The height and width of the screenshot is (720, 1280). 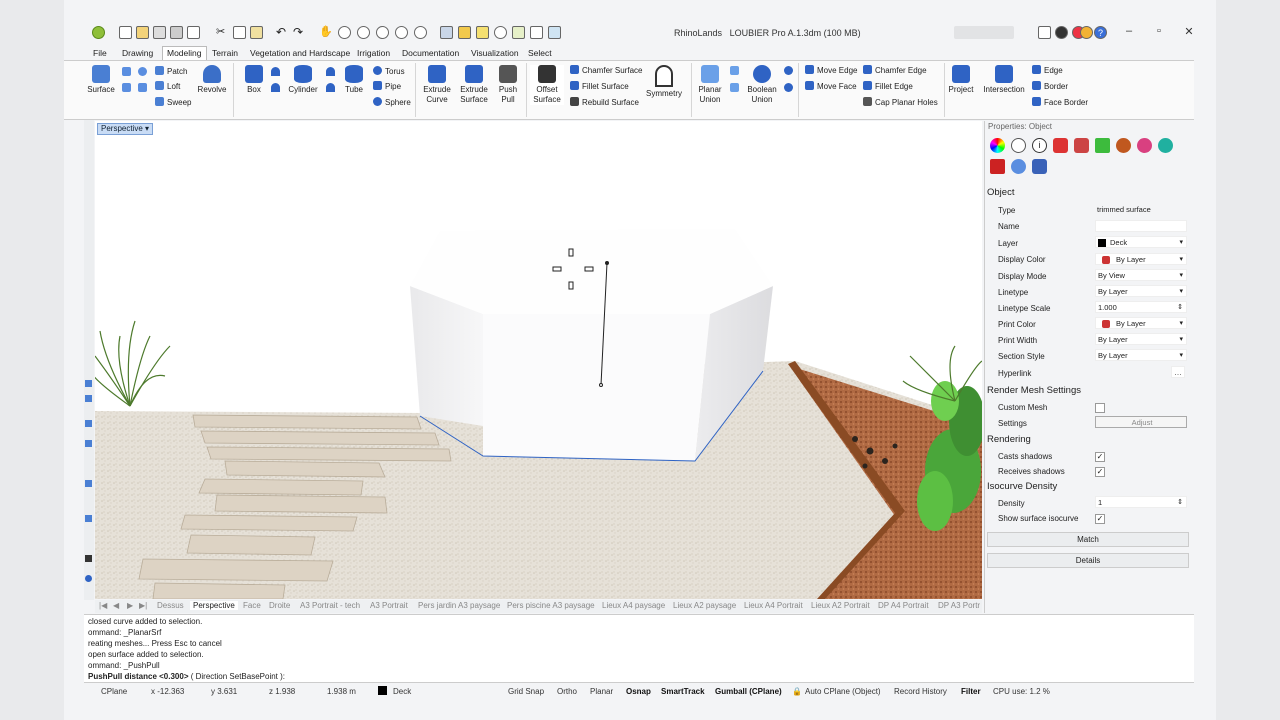 I want to click on tab-droite: Droite, so click(x=279, y=605).